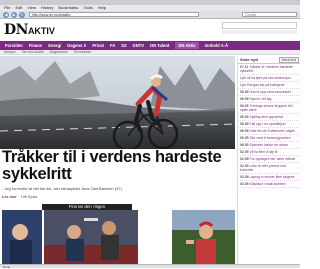 This screenshot has width=320, height=269. Describe the element at coordinates (187, 45) in the screenshot. I see `nav-dn-aktiv: DN Aktiv` at that location.